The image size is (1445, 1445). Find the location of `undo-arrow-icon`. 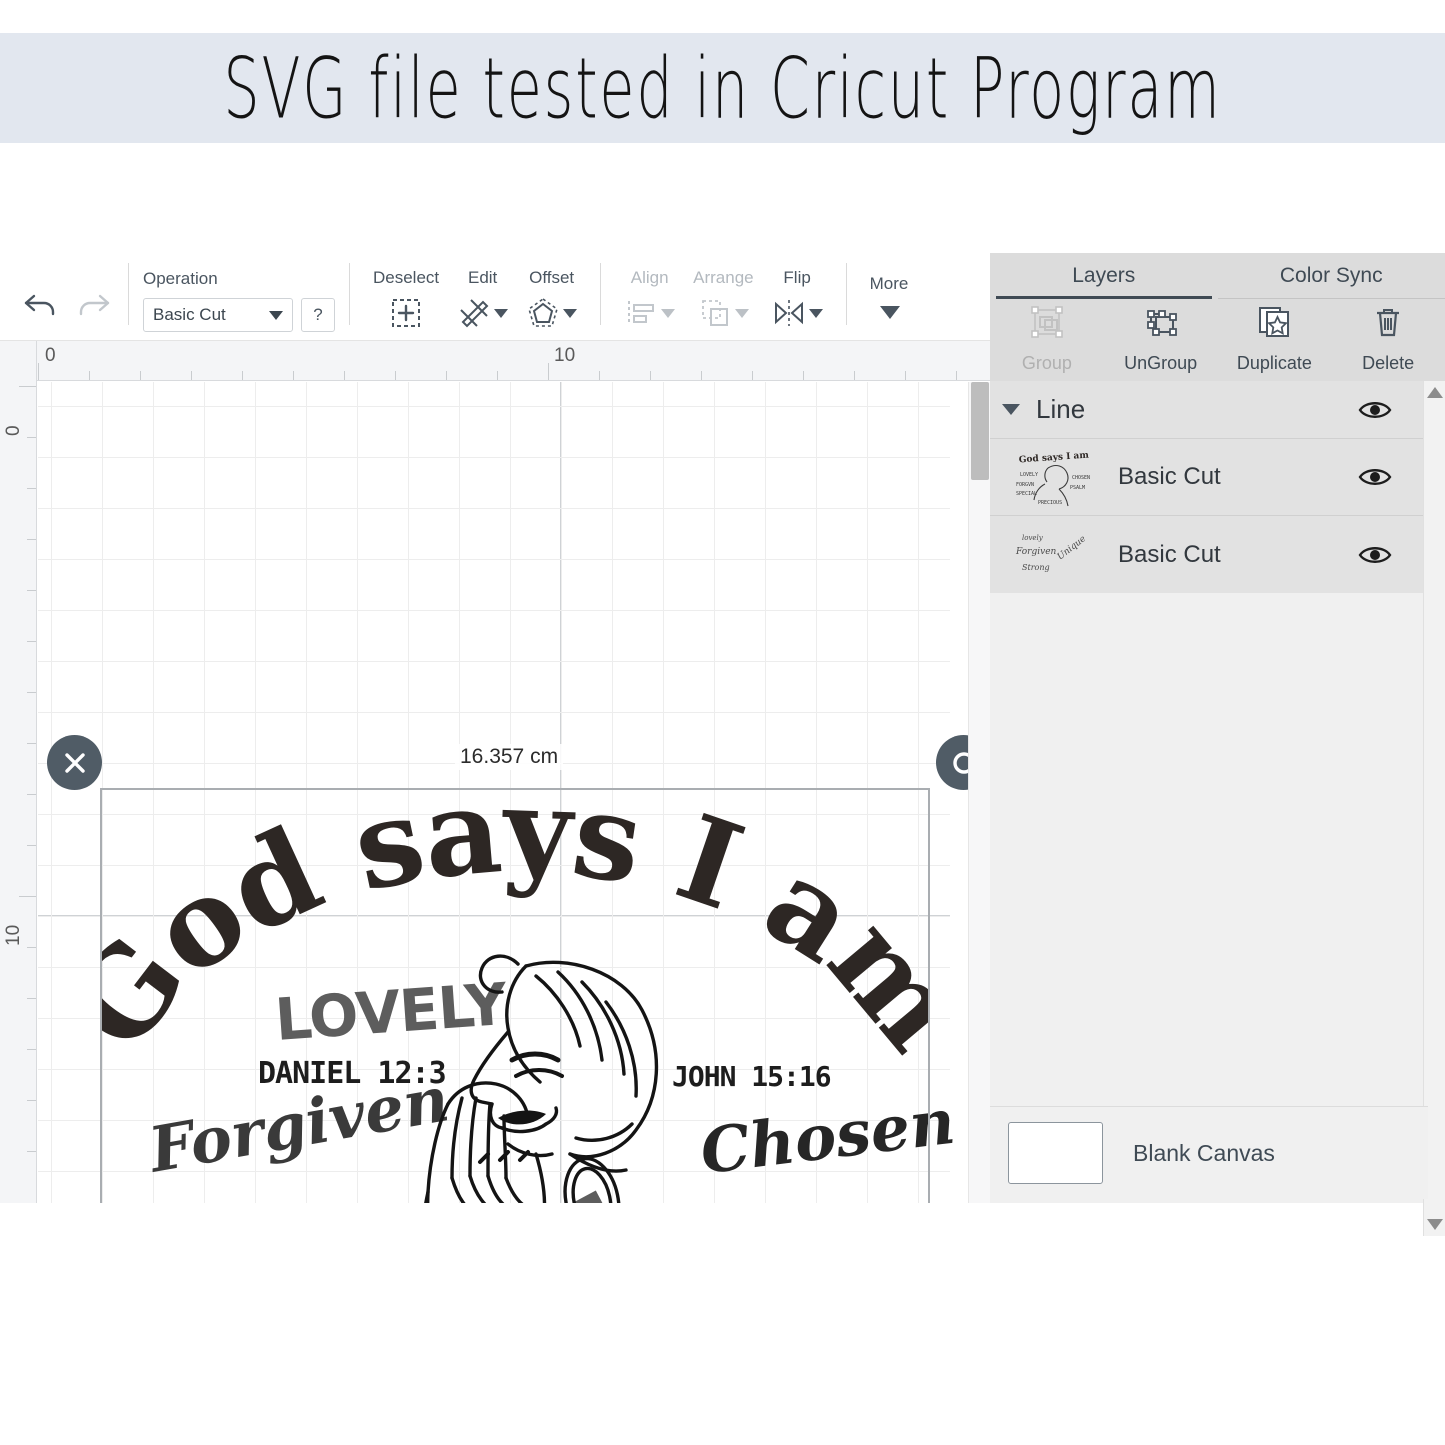

undo-arrow-icon is located at coordinates (40, 306).